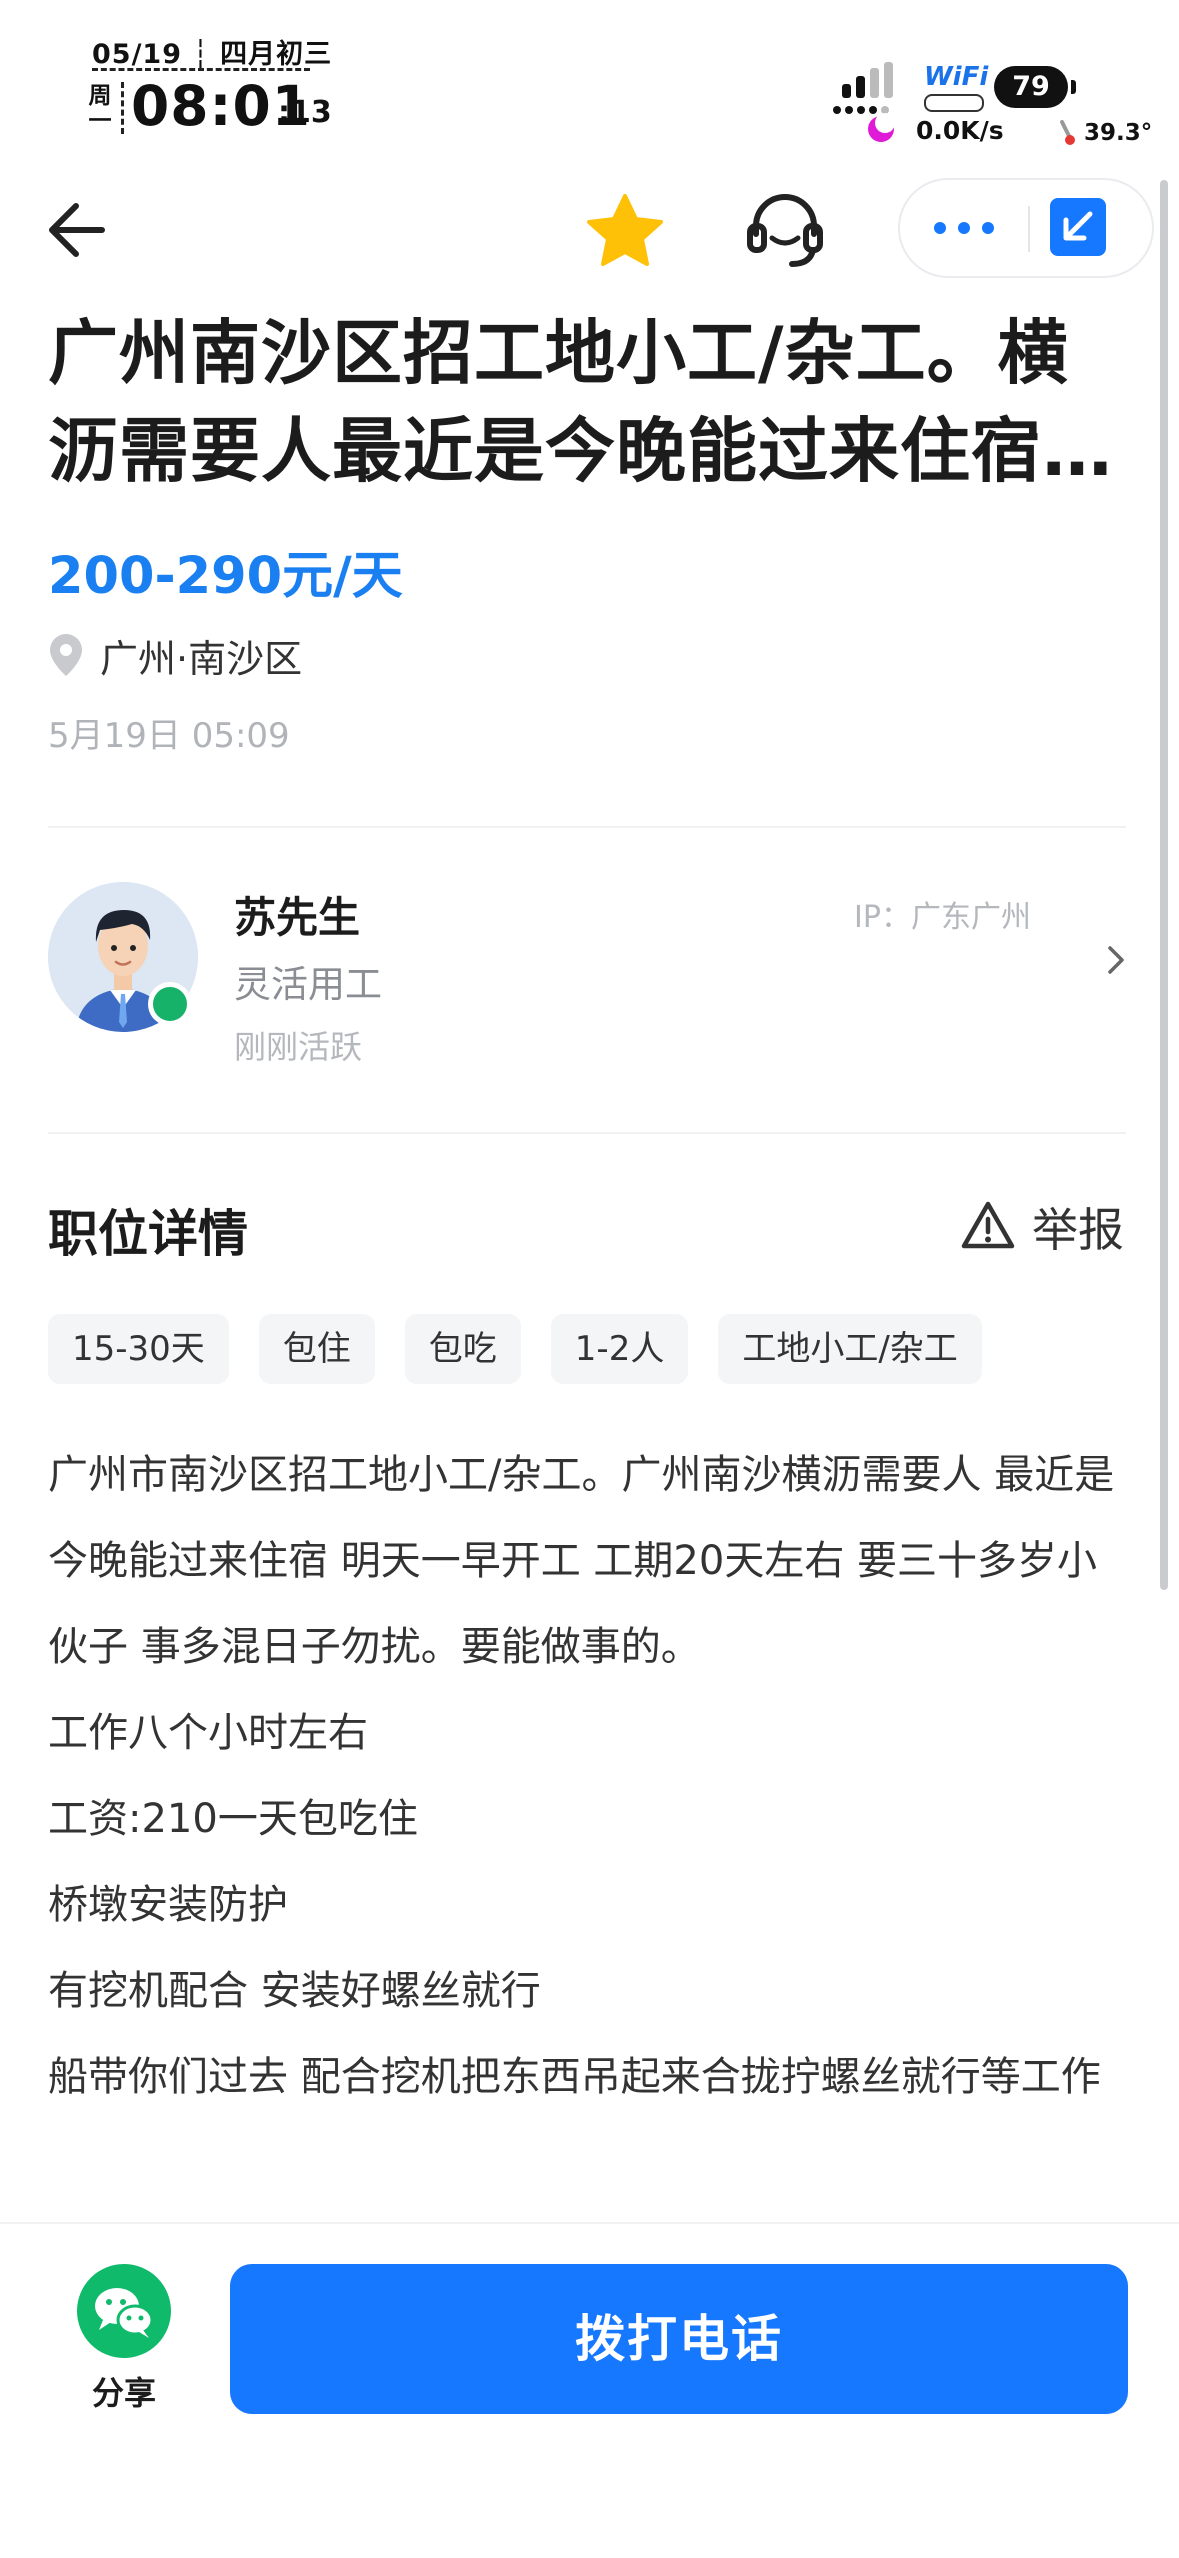 This screenshot has height=2558, width=1179. What do you see at coordinates (574, 2077) in the screenshot?
I see `description-paragraph: 船带你们过去 配合挖机把东西吊起来合拢拧螺丝就行等工作` at bounding box center [574, 2077].